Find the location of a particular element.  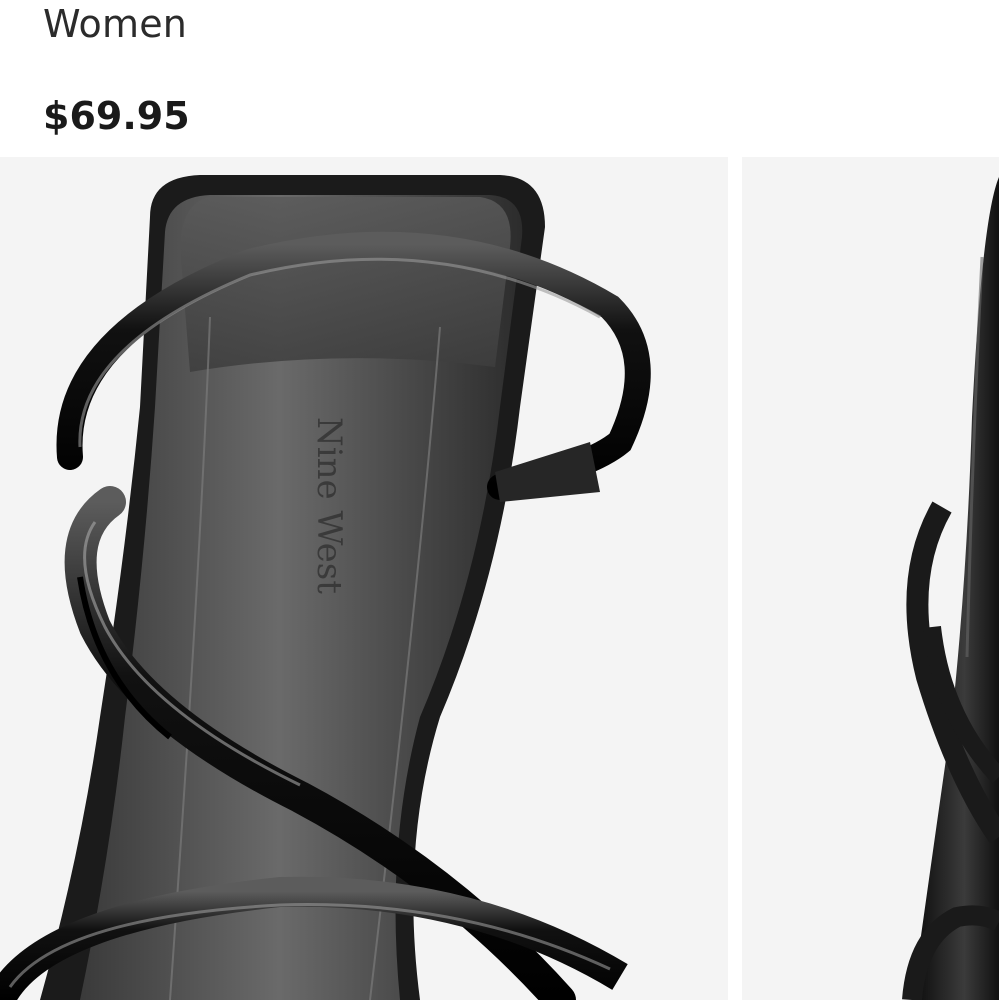

sandal-side-illustration is located at coordinates (950, 588).